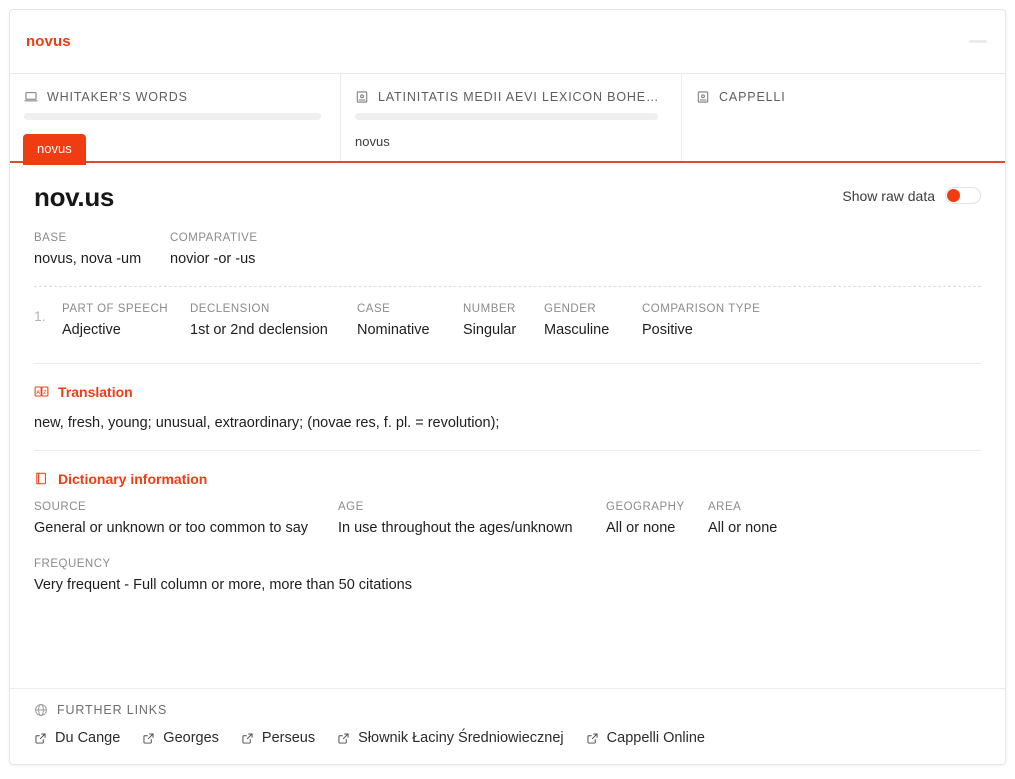  I want to click on field-label: FREQUENCY, so click(72, 564).